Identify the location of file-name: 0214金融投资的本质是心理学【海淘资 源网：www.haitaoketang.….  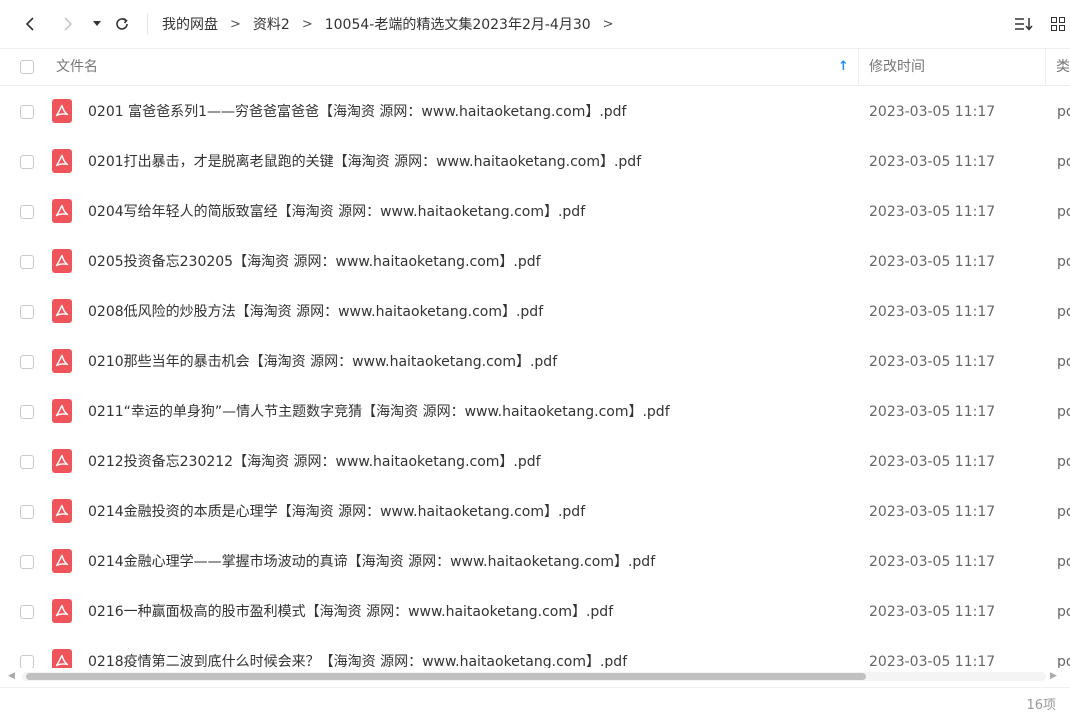
(336, 512).